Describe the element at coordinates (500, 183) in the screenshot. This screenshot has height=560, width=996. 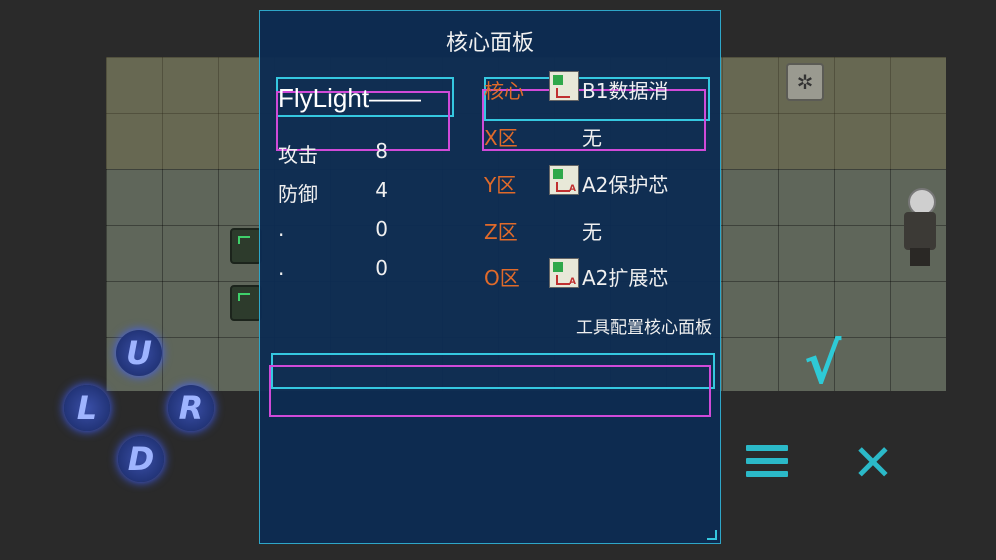
I see `slot-label-y: Y区` at that location.